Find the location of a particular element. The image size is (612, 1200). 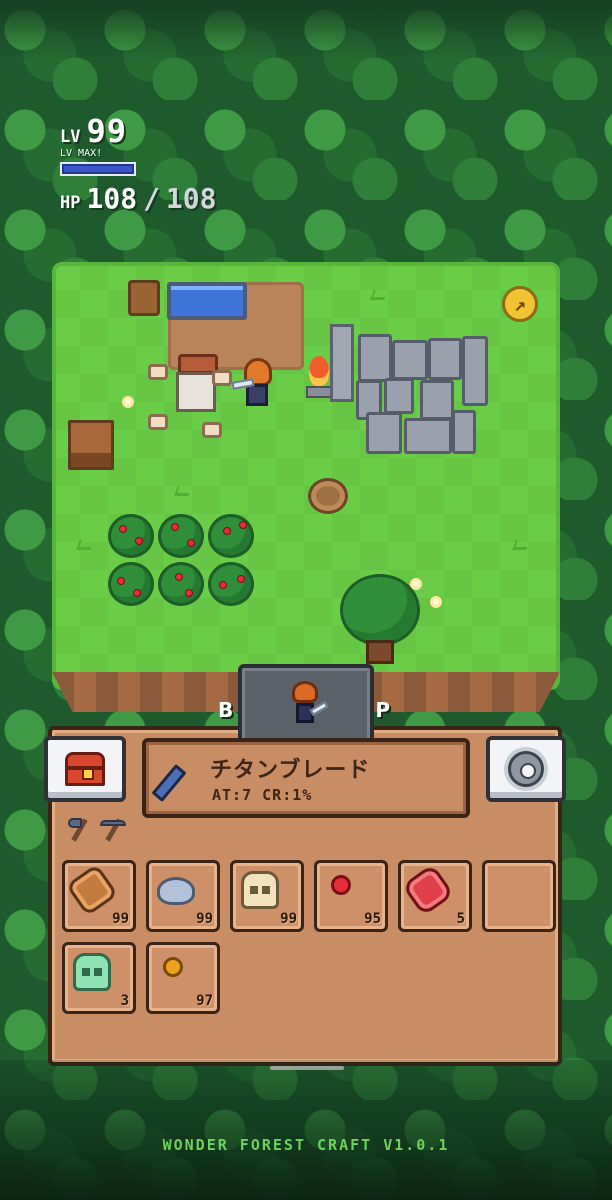

pickaxe-icon is located at coordinates (113, 829).